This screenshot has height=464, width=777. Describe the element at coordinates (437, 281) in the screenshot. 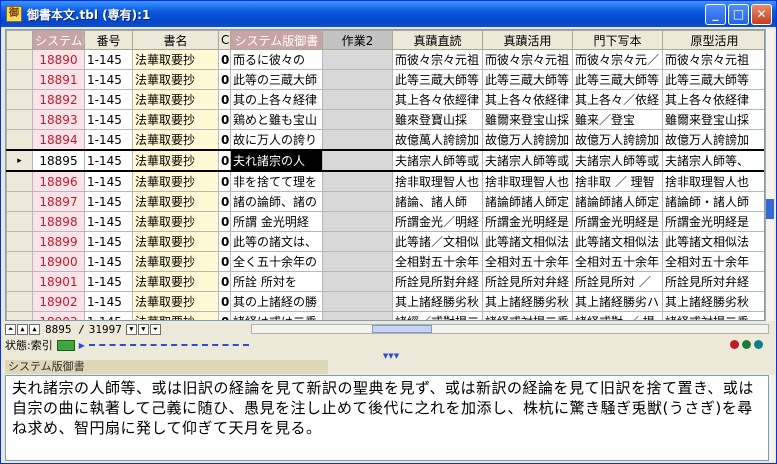

I see `cell-r1: 所詮見所對弁経` at that location.